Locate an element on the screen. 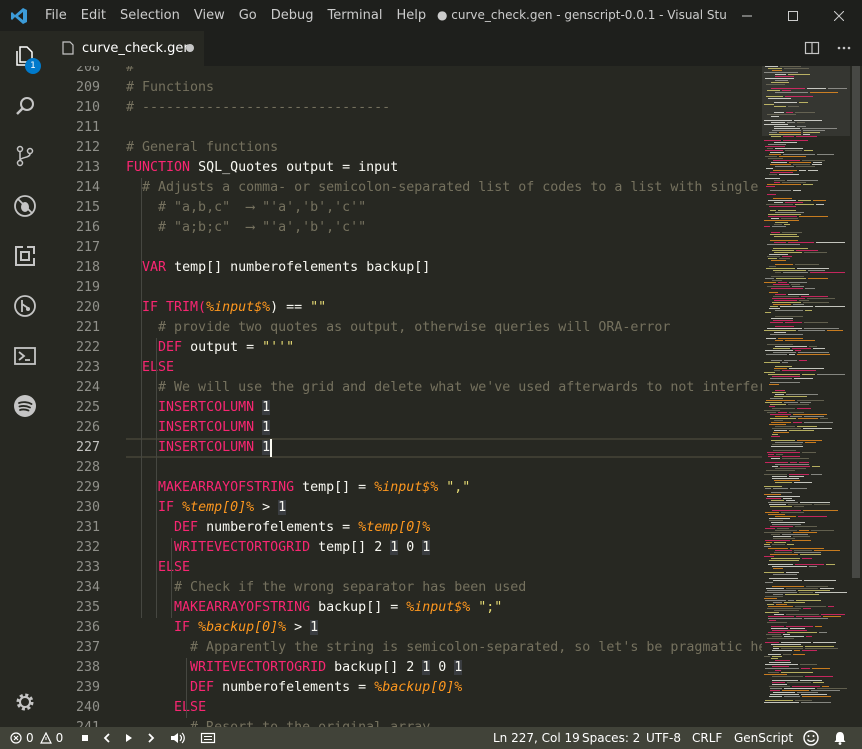  scrollbar-thumb is located at coordinates (856, 322).